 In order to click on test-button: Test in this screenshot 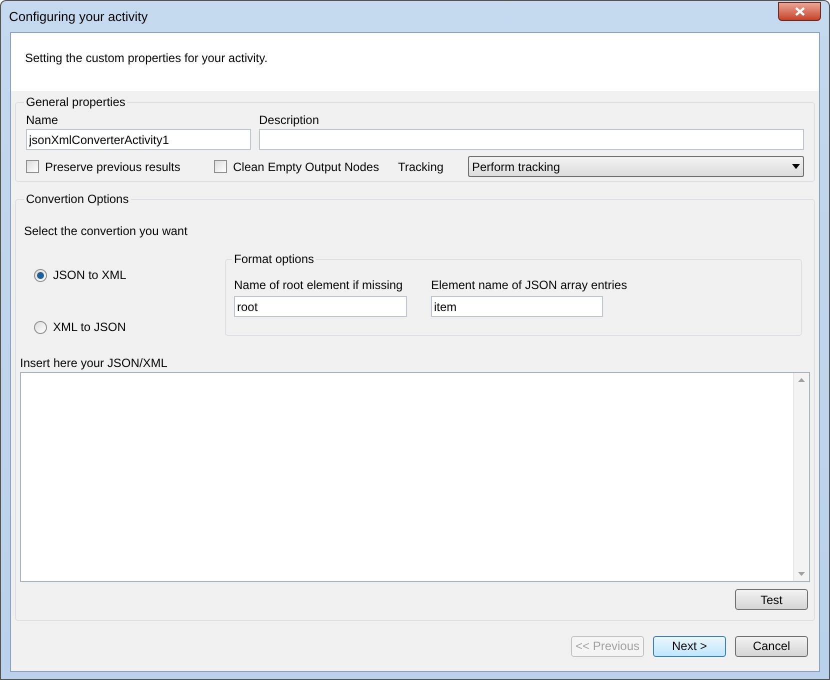, I will do `click(771, 599)`.